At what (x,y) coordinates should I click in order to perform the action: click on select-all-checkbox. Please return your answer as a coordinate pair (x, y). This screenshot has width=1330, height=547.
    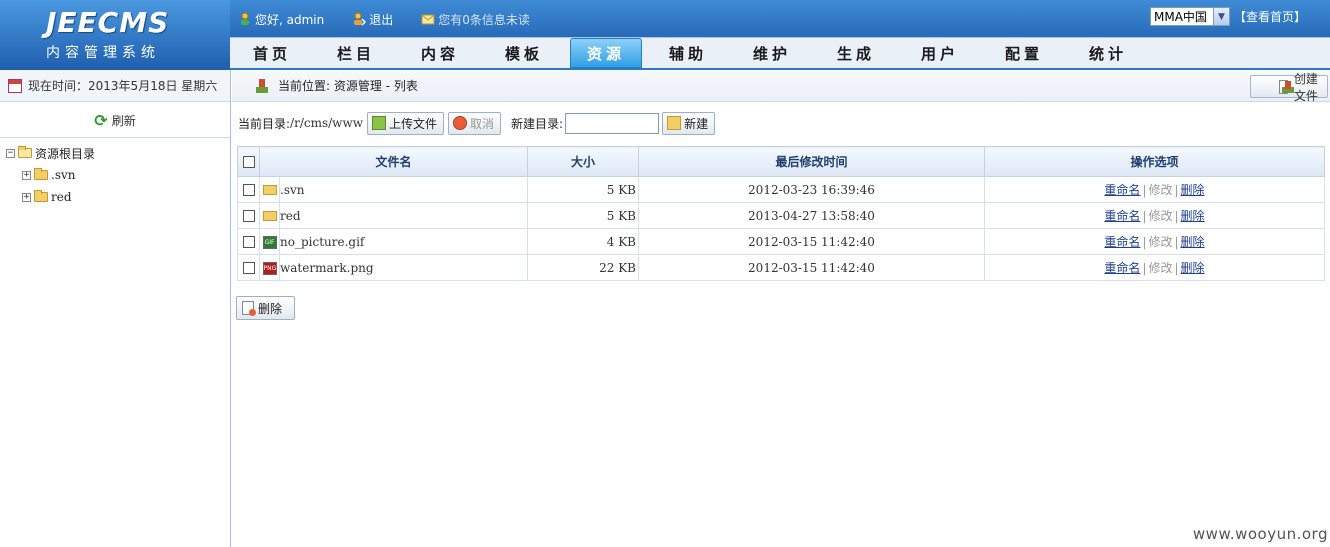
    Looking at the image, I should click on (248, 162).